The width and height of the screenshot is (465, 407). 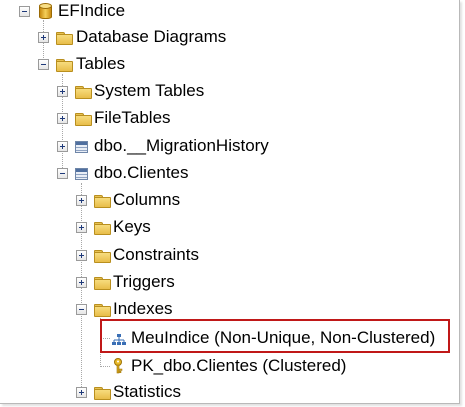 What do you see at coordinates (132, 117) in the screenshot?
I see `tree-node-label: FileTables` at bounding box center [132, 117].